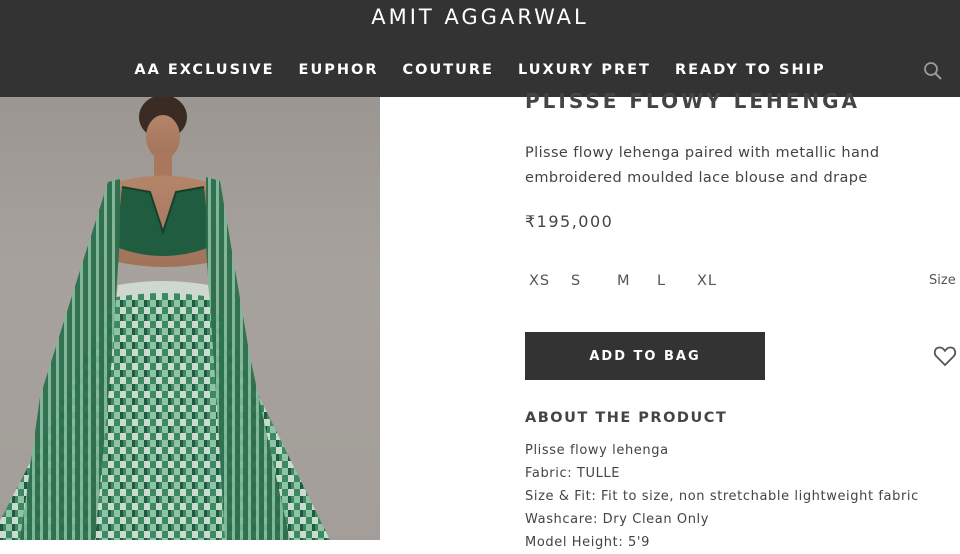  Describe the element at coordinates (945, 356) in the screenshot. I see `heart-icon` at that location.